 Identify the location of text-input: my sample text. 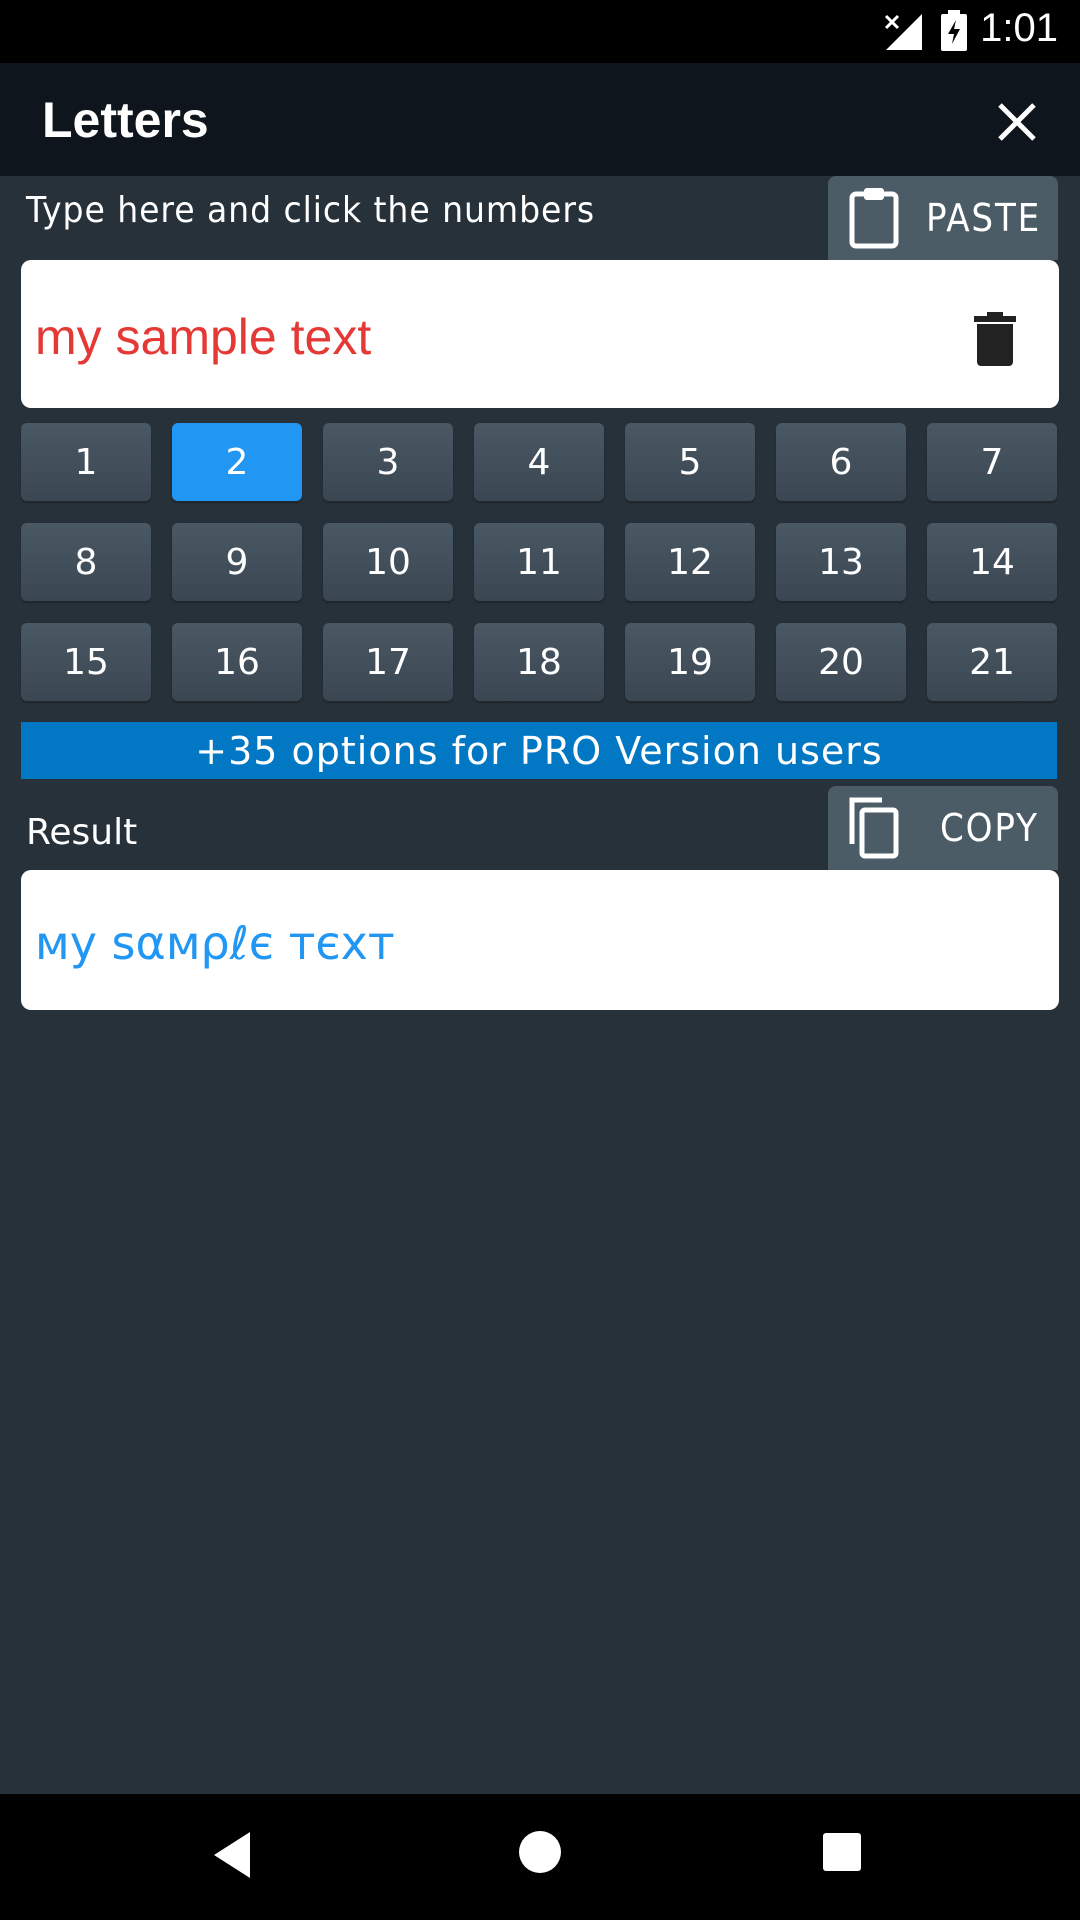
(540, 334).